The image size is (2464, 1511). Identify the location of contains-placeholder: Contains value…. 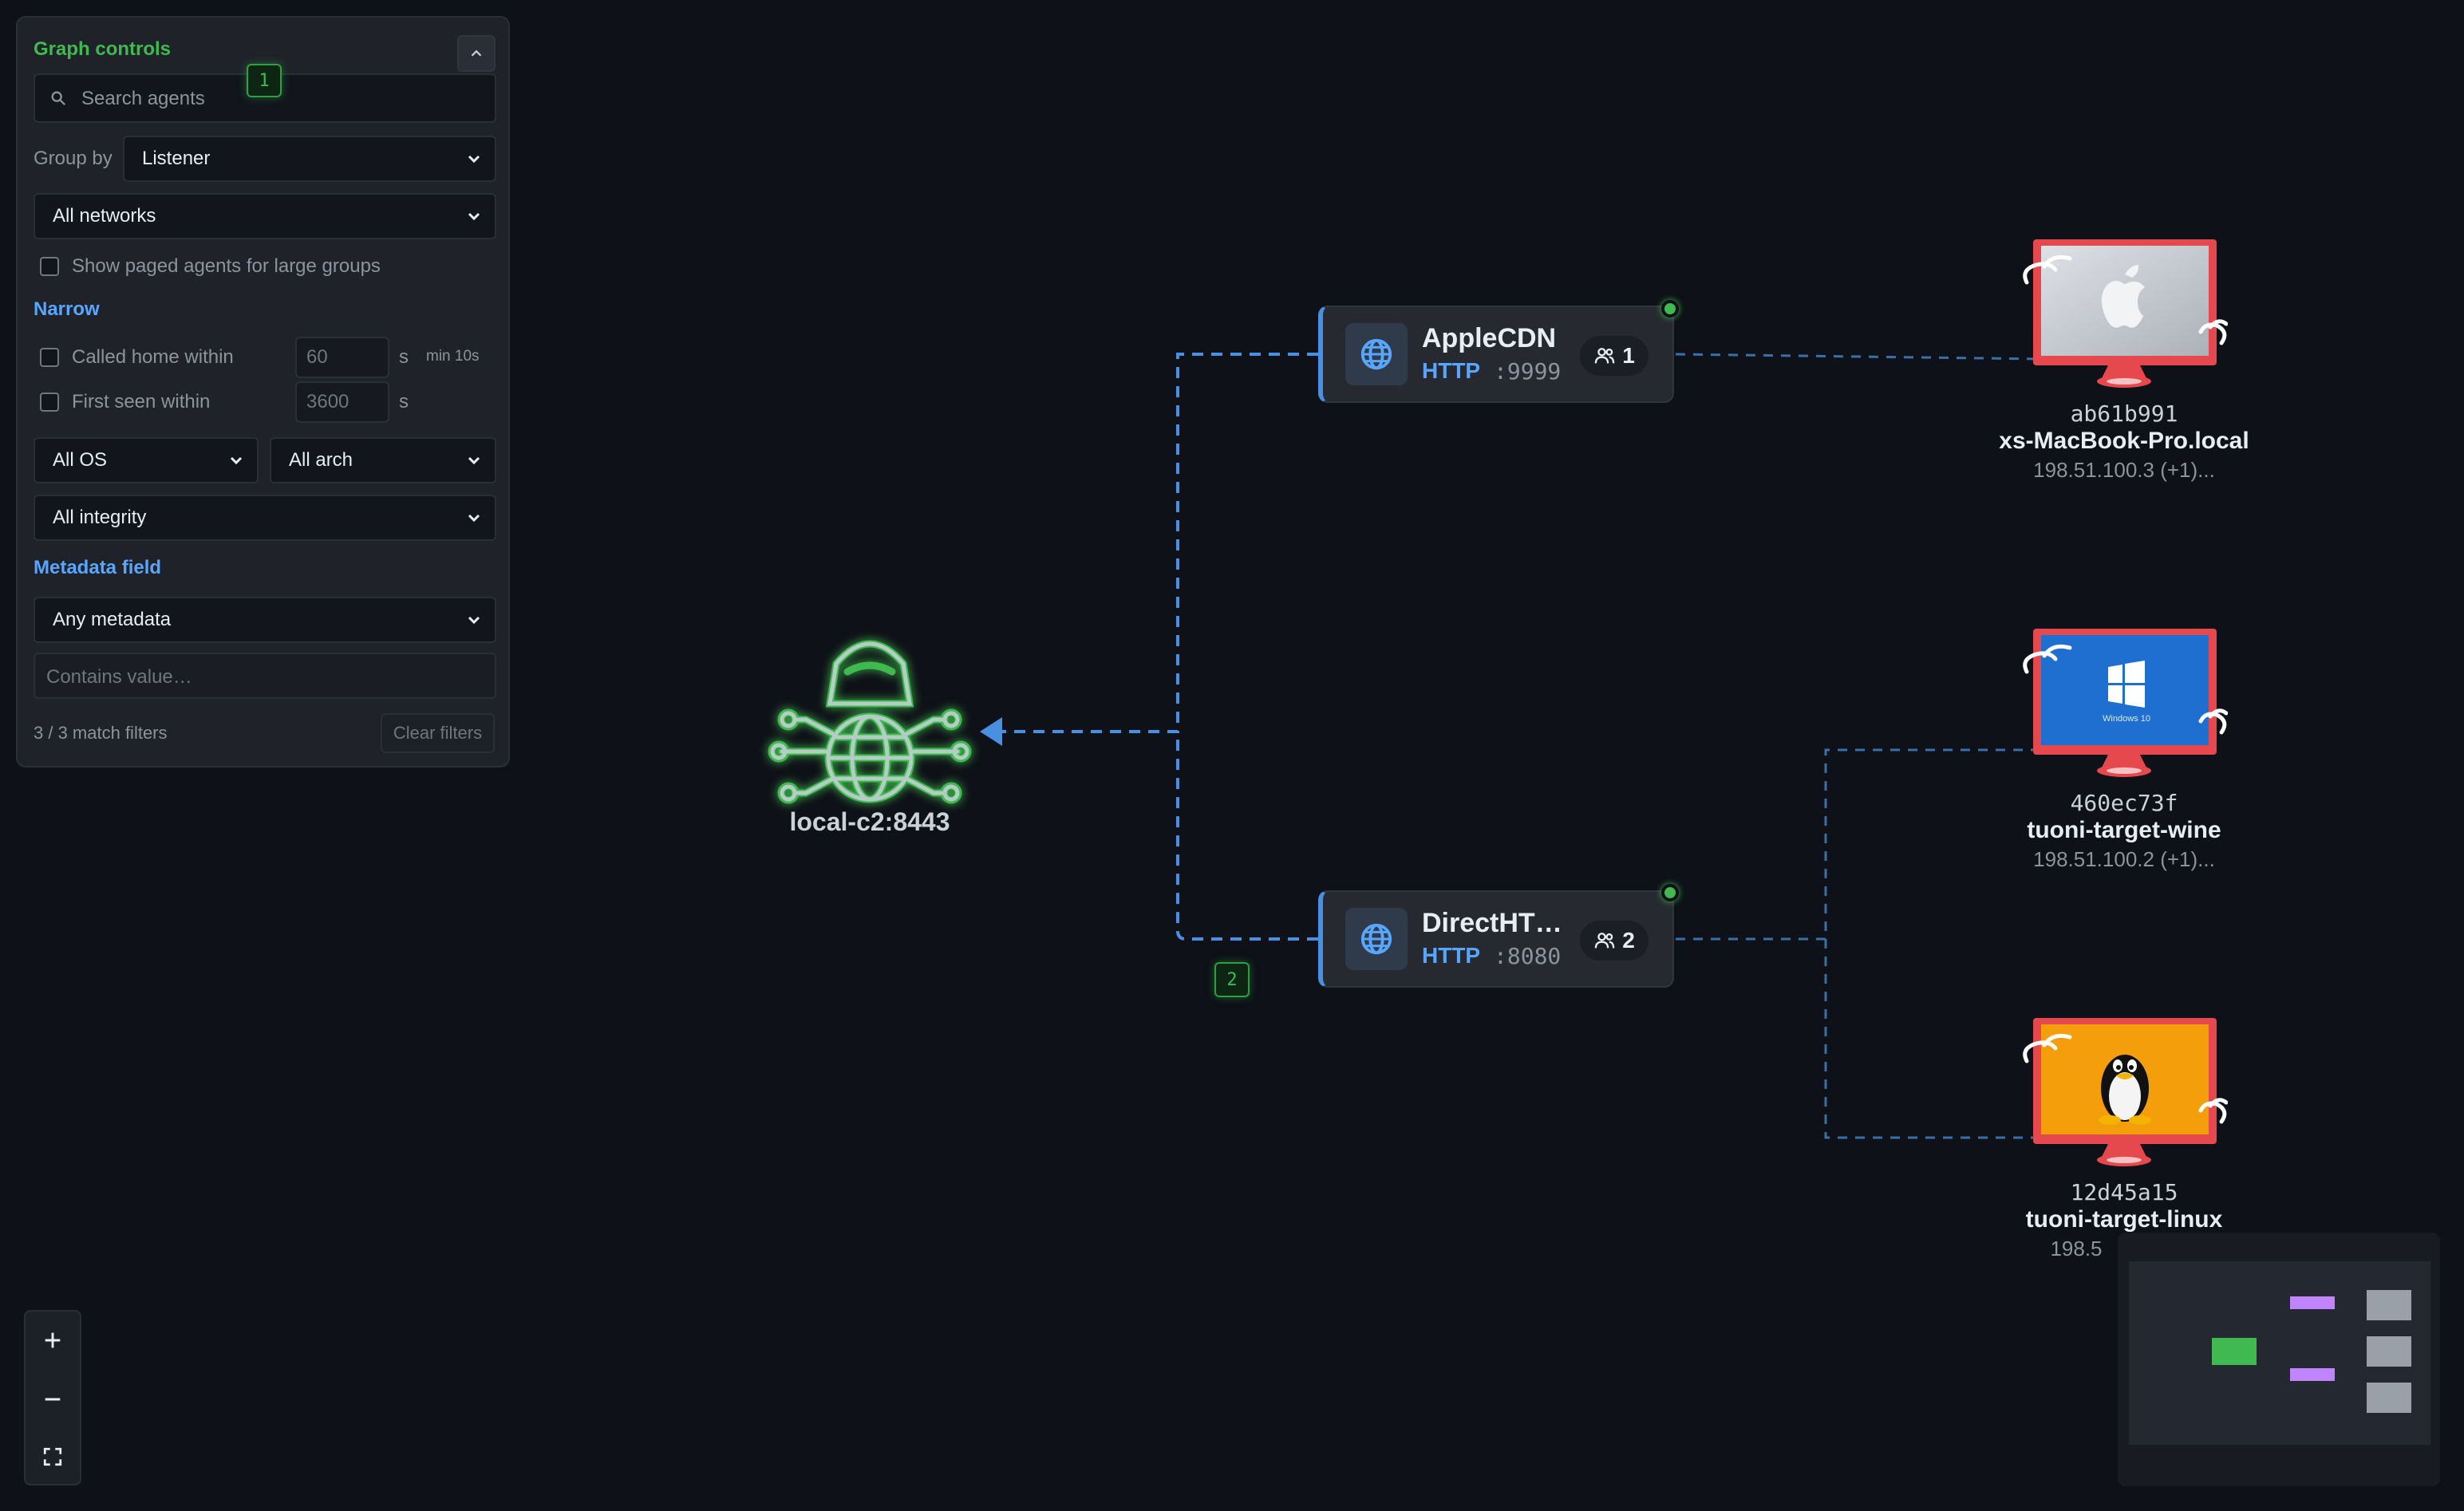
(119, 677).